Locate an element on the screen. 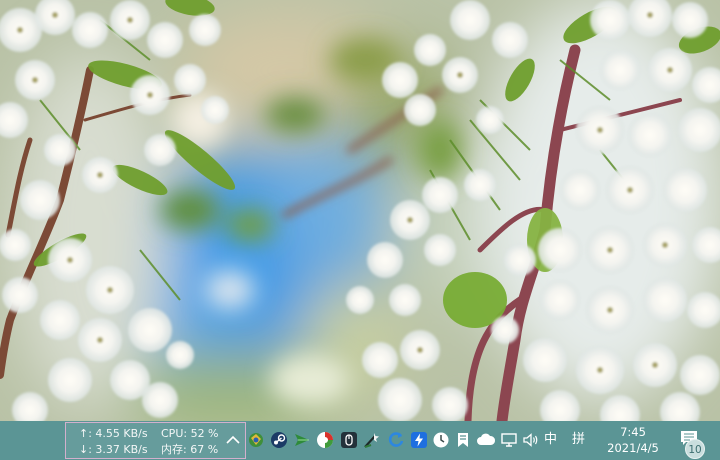 The width and height of the screenshot is (720, 460). system-clock: 7:45 2021/4/5 is located at coordinates (633, 440).